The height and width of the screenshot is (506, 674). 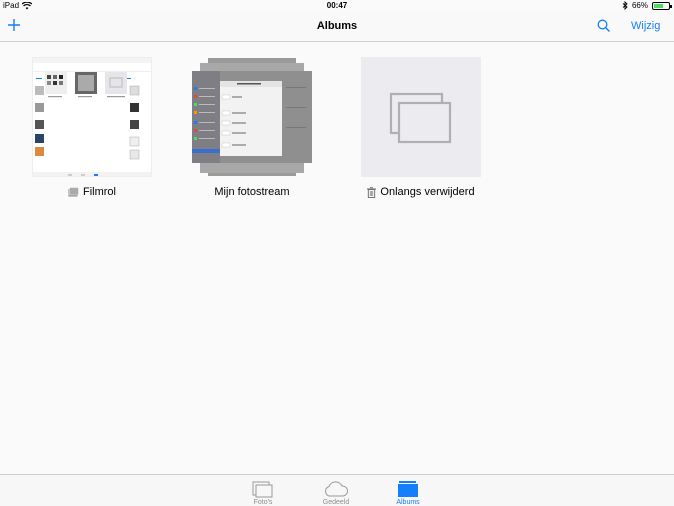 I want to click on edit-button: Wijzig, so click(x=645, y=26).